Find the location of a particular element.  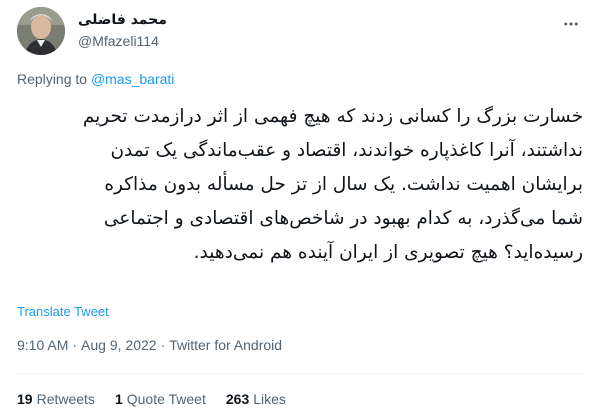

author-names: محمد فاضلی @Mfazeli114 is located at coordinates (122, 30).